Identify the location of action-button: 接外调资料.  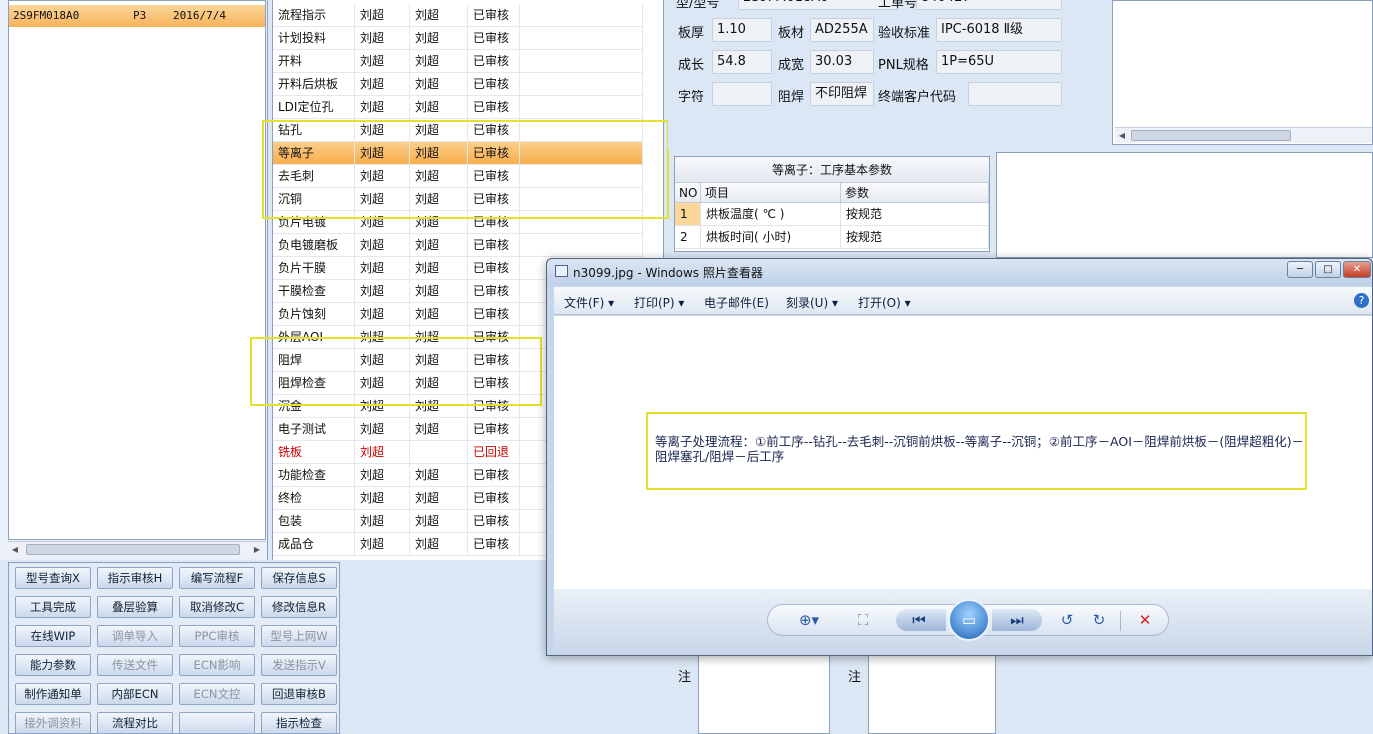
(53, 723).